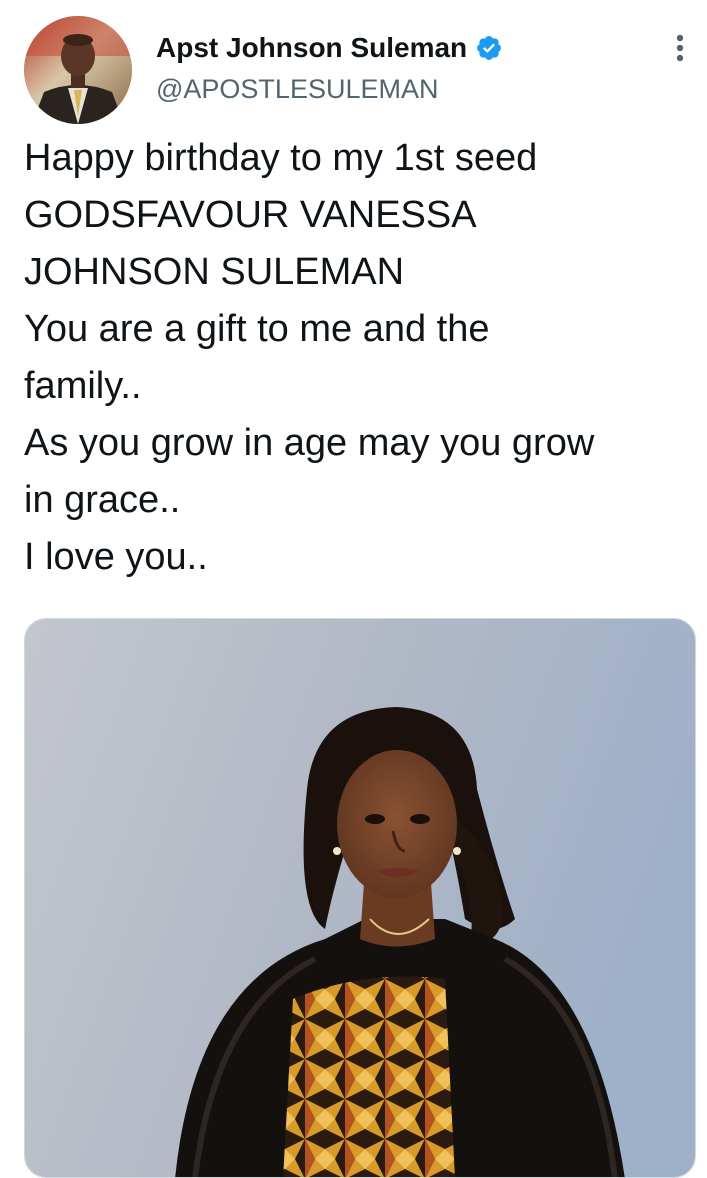  I want to click on tweet-text-line: family.., so click(83, 386).